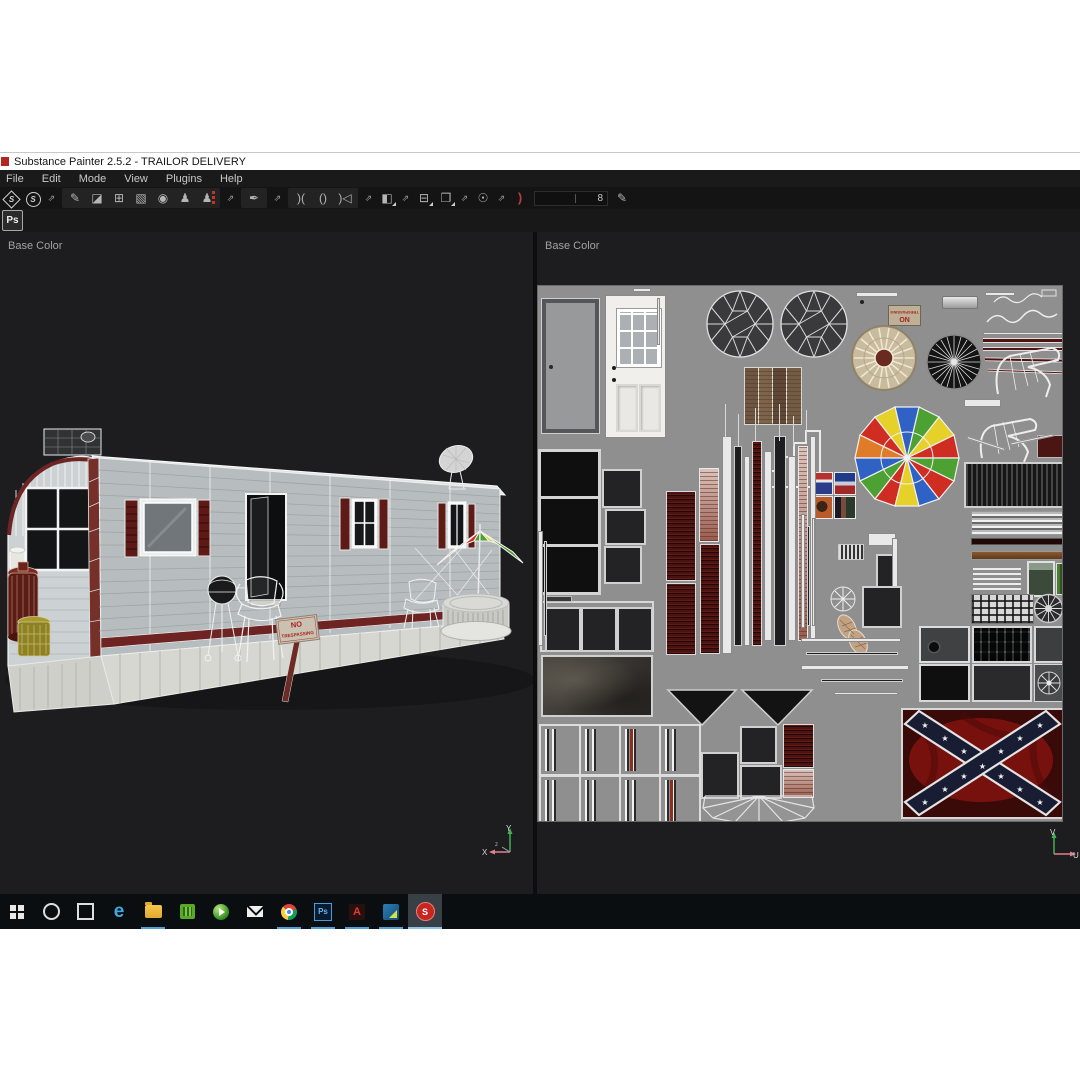  Describe the element at coordinates (575, 198) in the screenshot. I see `slider-handle` at that location.